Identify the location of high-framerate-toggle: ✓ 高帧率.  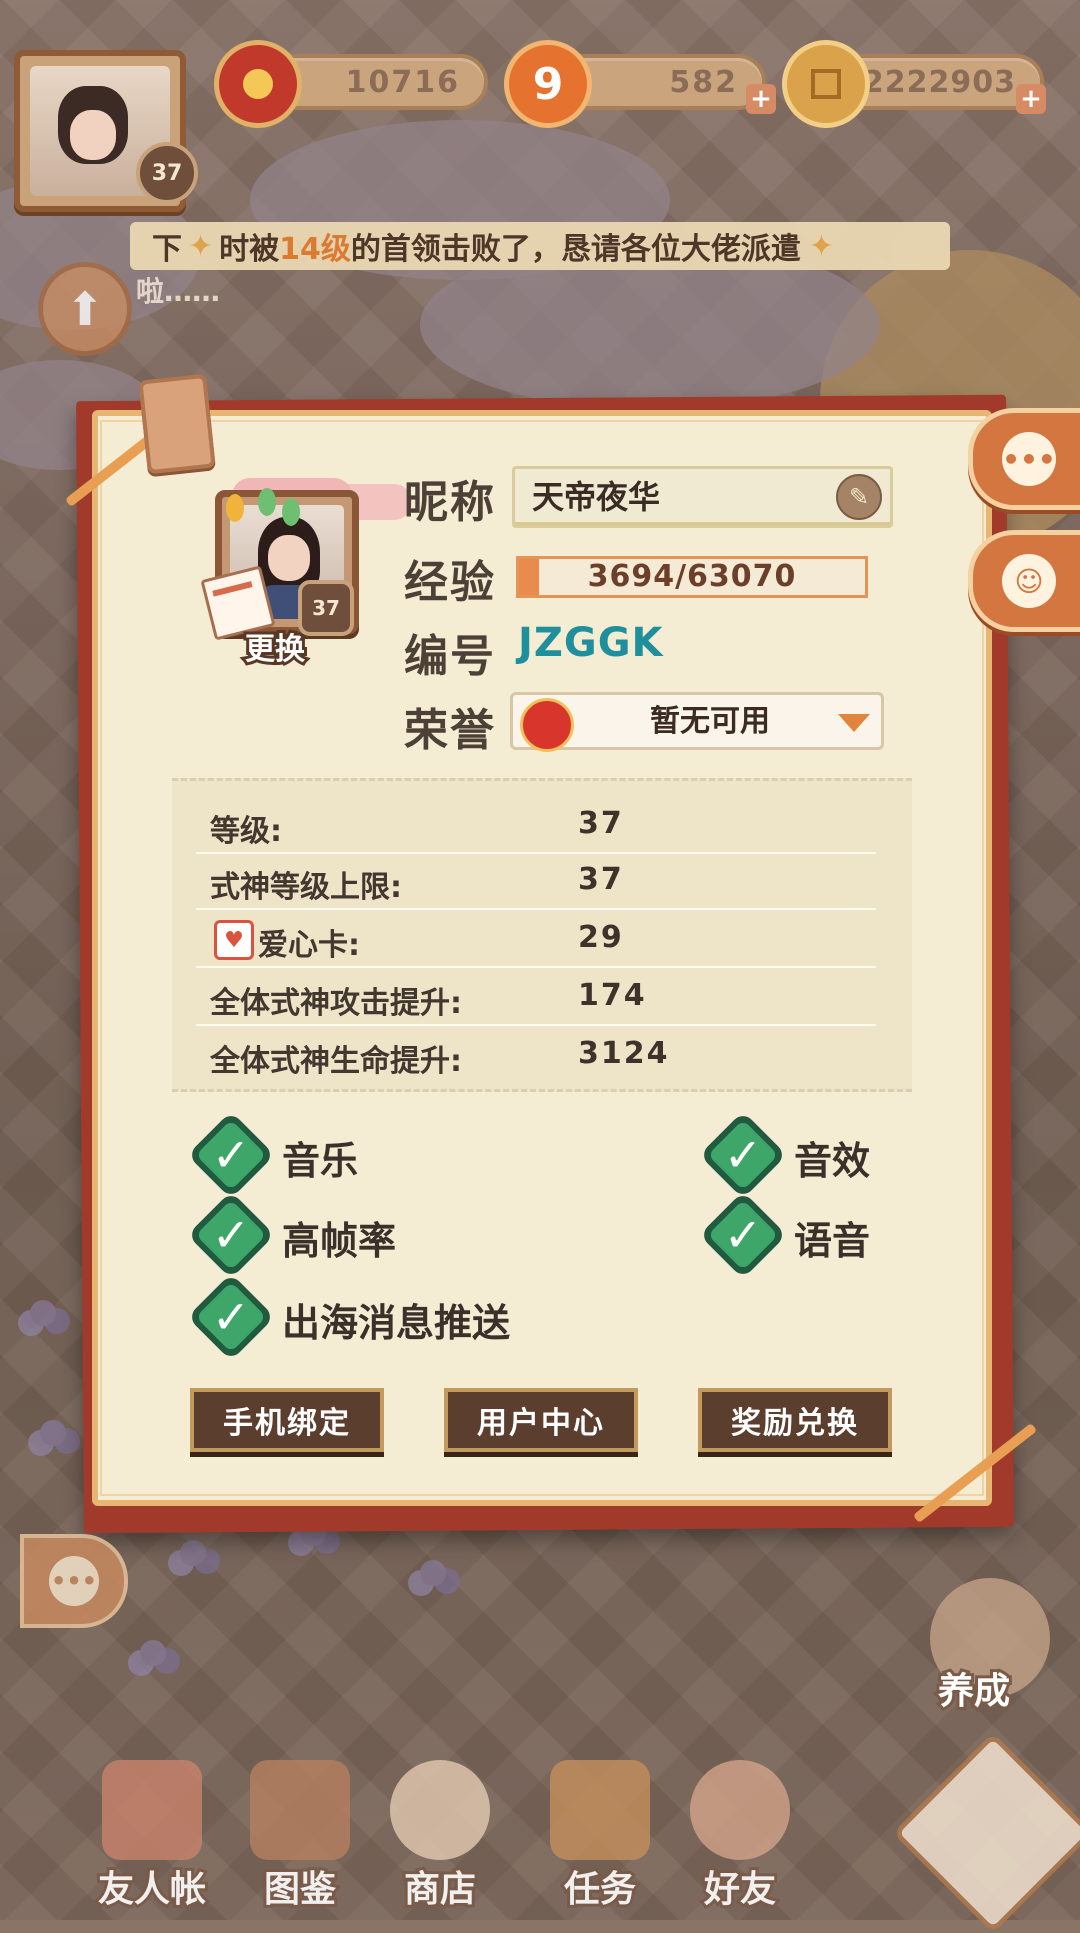
(323, 1235).